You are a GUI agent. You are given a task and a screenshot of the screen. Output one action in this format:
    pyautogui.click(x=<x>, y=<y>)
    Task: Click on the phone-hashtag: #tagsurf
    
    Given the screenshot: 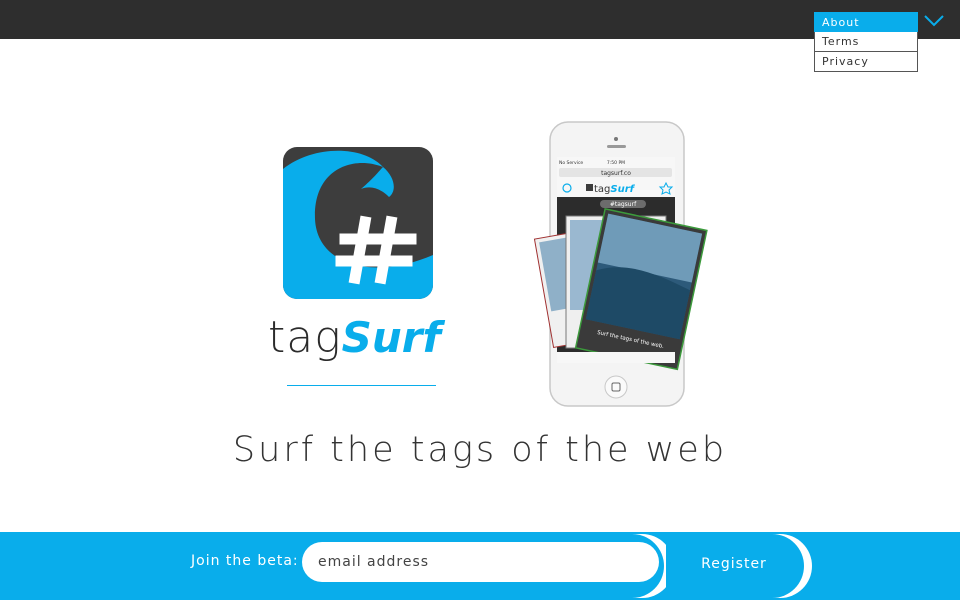 What is the action you would take?
    pyautogui.click(x=623, y=204)
    